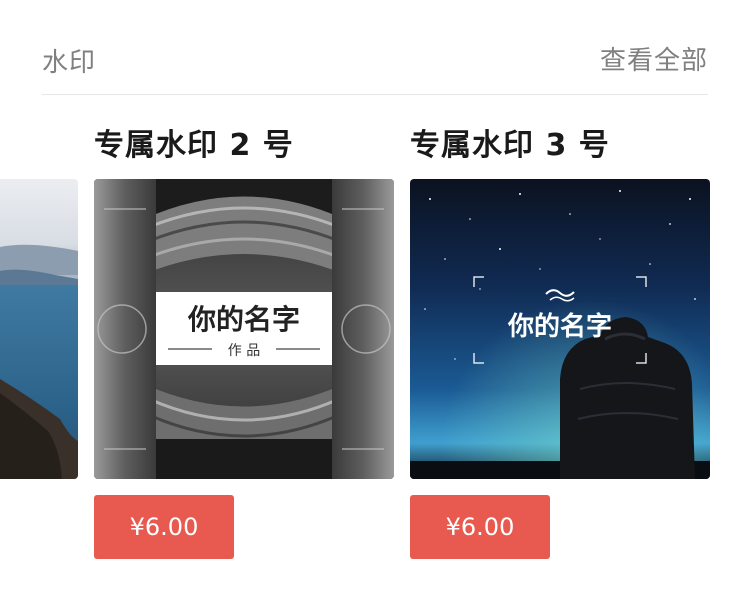 The image size is (750, 616). I want to click on landscape-thumbnail, so click(39, 329).